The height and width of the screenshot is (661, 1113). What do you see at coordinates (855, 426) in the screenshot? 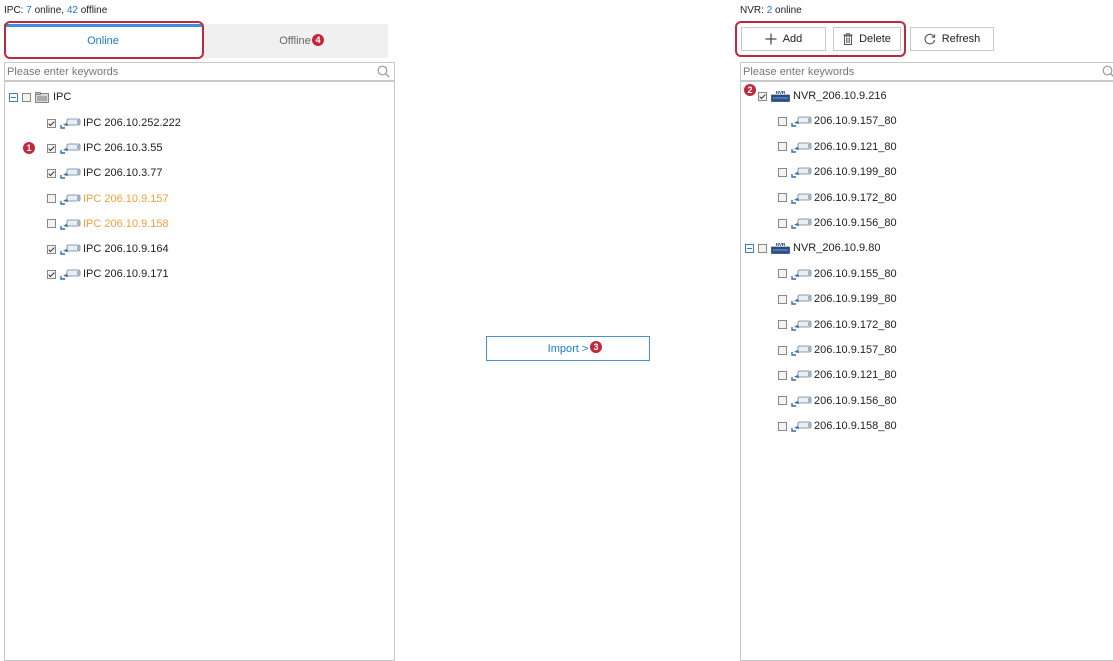
I see `nvr-channel-label: 206.10.9.158_80` at bounding box center [855, 426].